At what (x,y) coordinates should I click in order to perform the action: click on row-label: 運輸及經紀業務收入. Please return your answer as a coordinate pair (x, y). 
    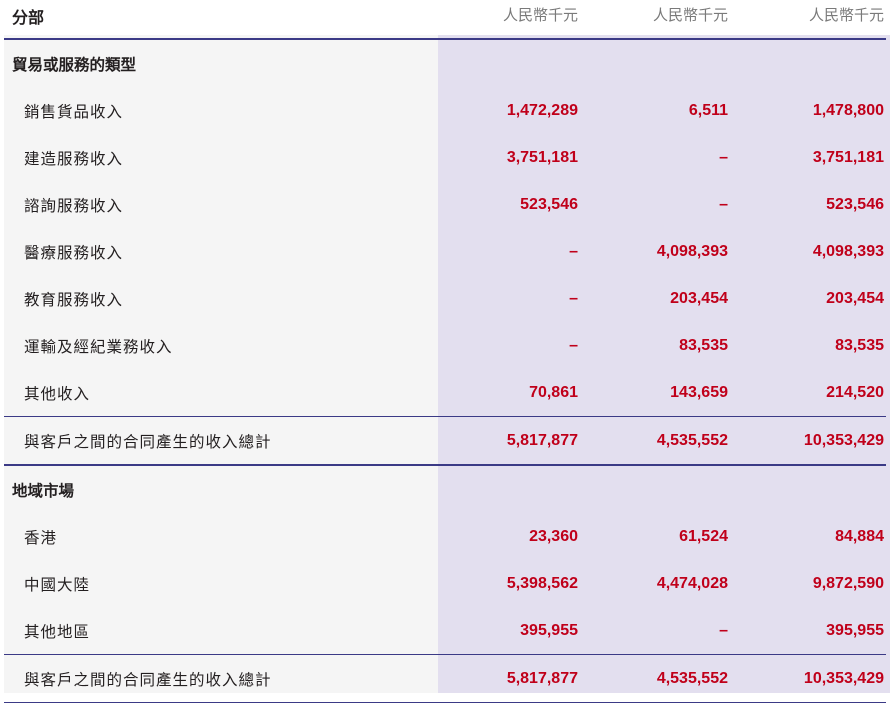
    Looking at the image, I should click on (98, 346).